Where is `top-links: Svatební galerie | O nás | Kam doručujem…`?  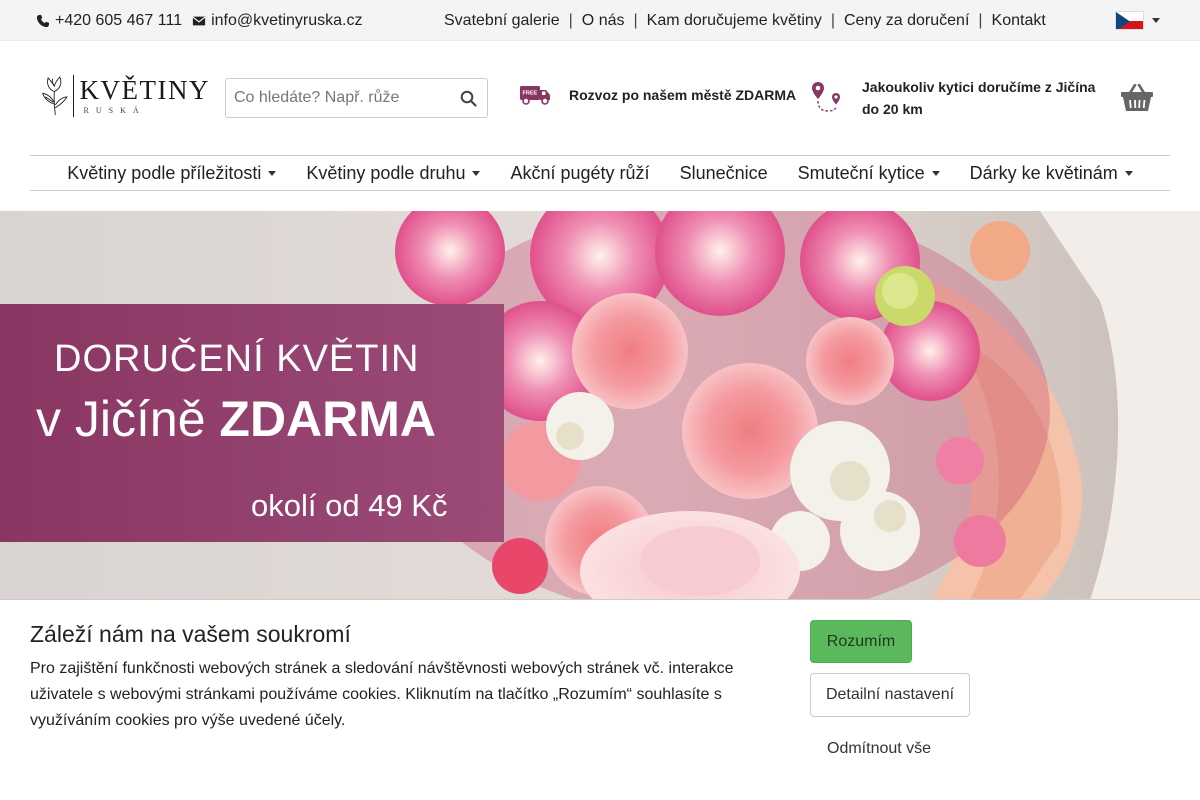
top-links: Svatební galerie | O nás | Kam doručujem… is located at coordinates (745, 20).